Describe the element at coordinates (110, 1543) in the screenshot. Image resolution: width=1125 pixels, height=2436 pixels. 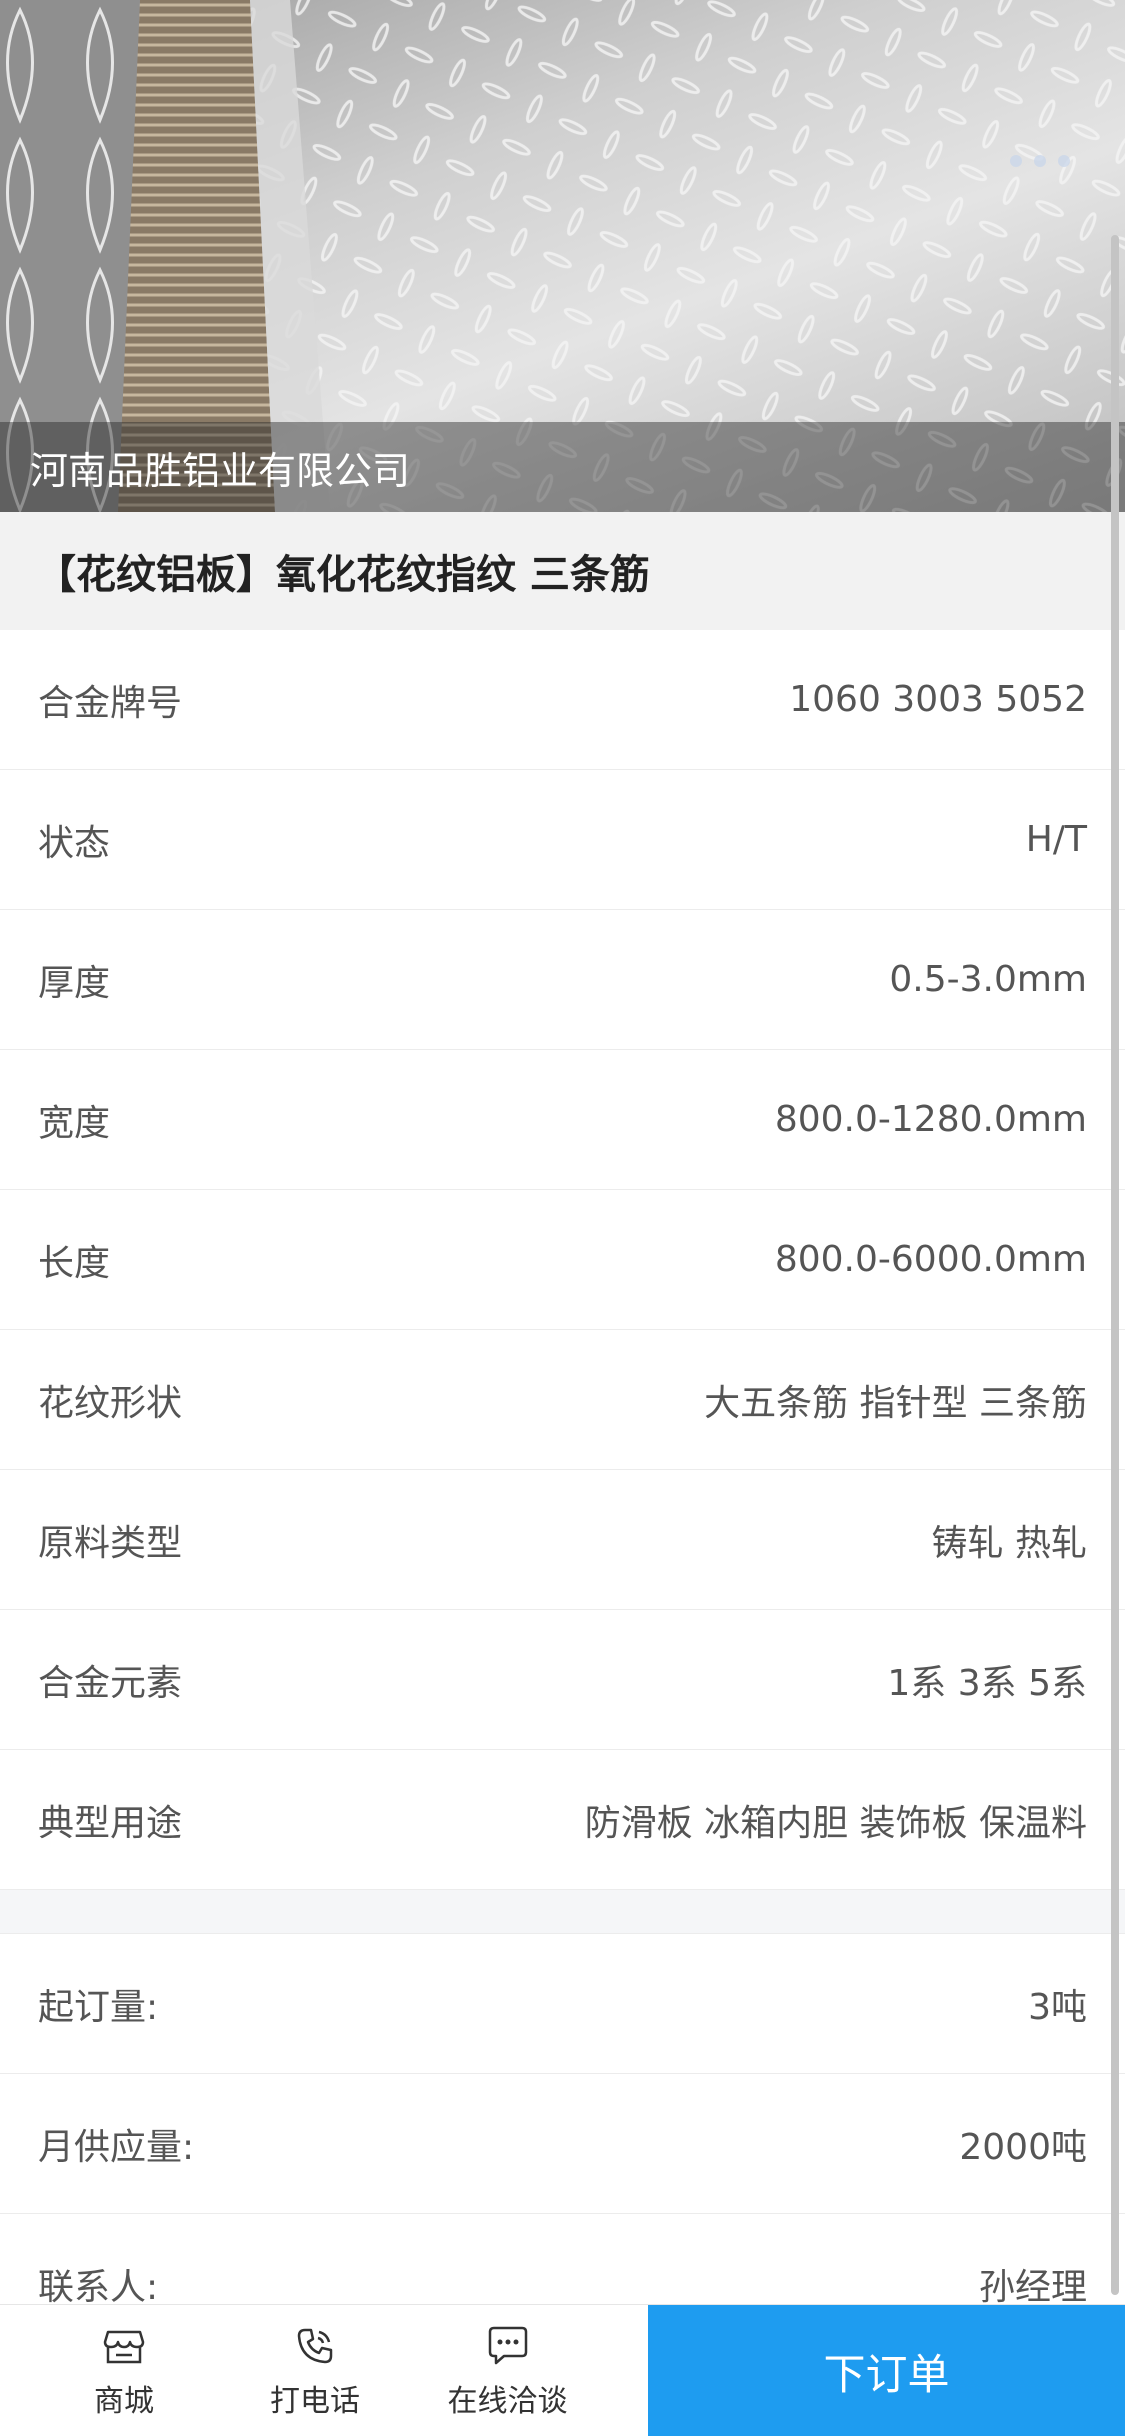
I see `spec-label: 原料类型` at that location.